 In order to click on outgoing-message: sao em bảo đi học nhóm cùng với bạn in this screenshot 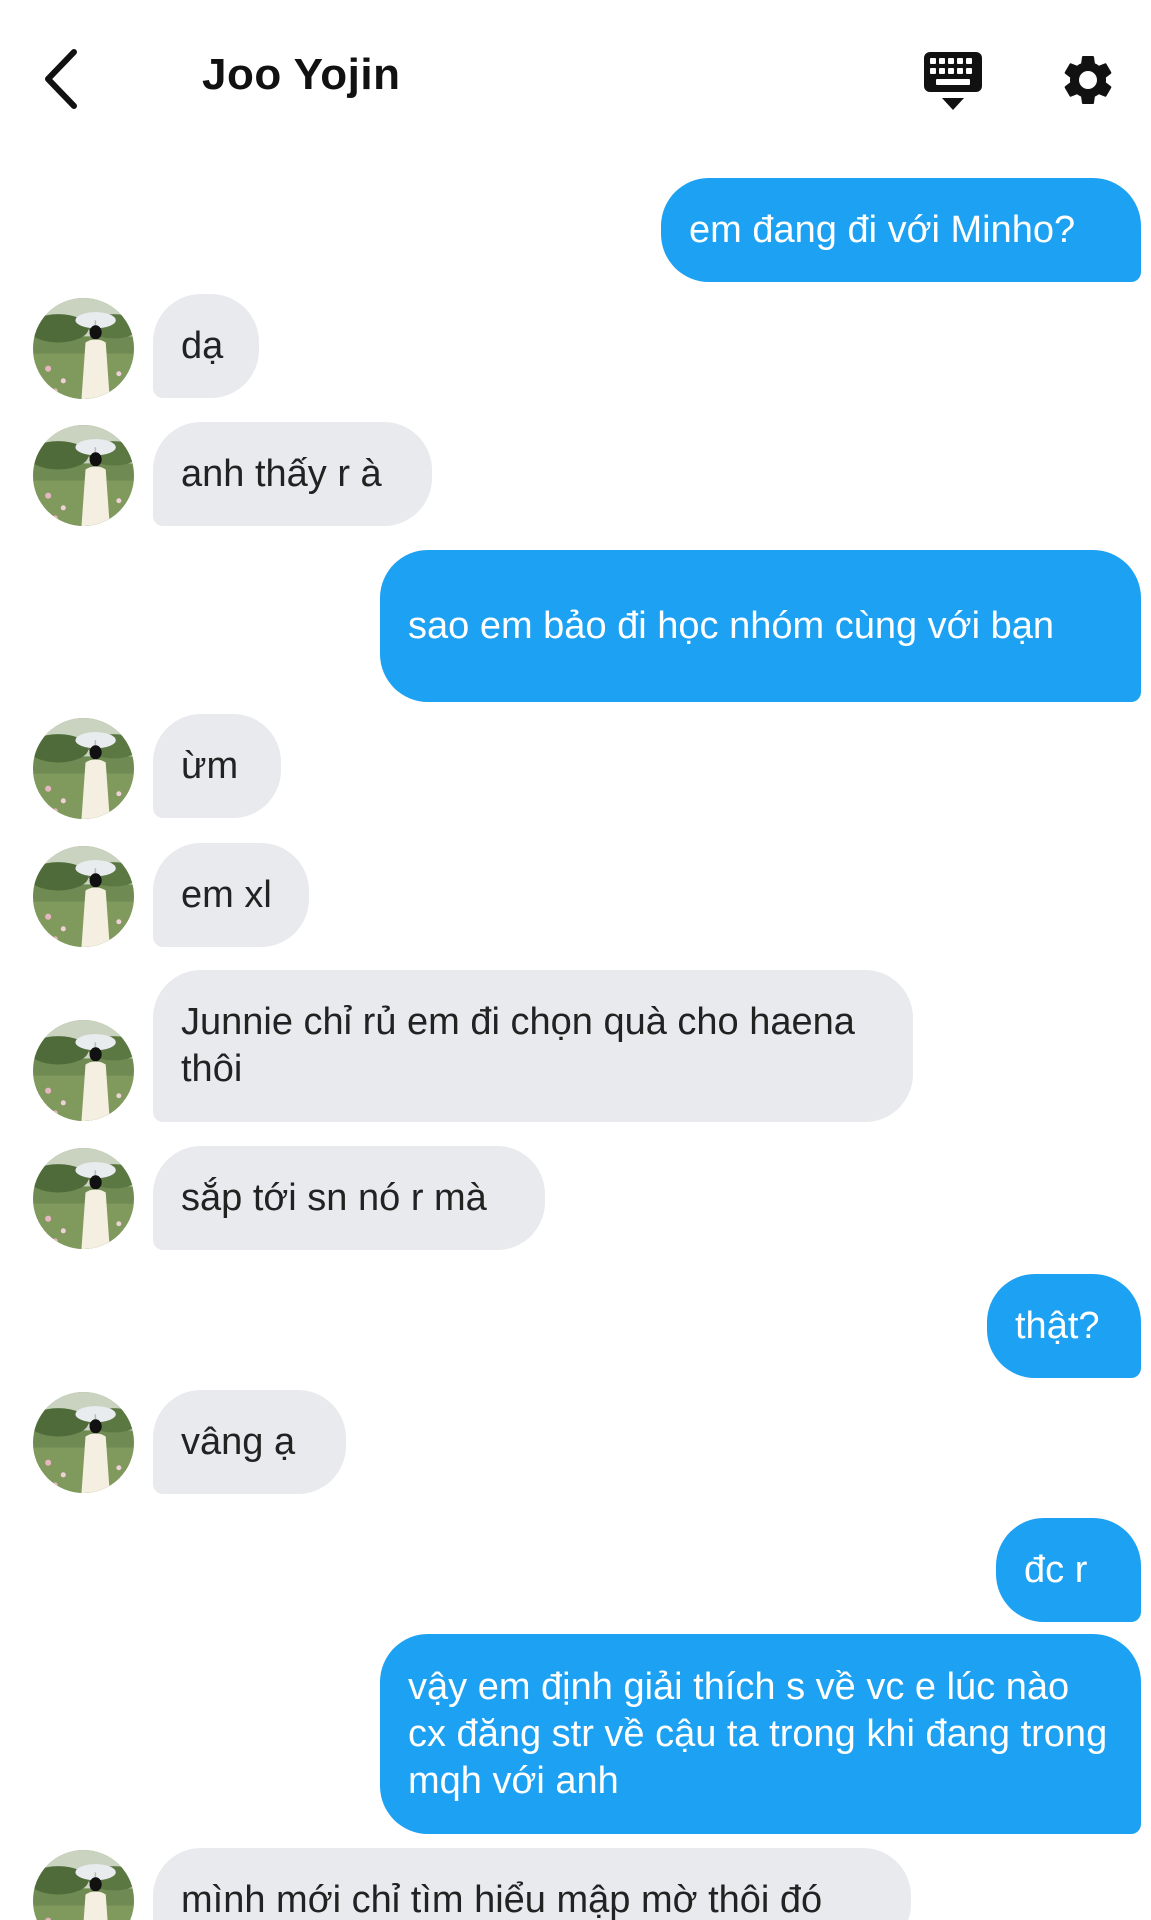, I will do `click(760, 626)`.